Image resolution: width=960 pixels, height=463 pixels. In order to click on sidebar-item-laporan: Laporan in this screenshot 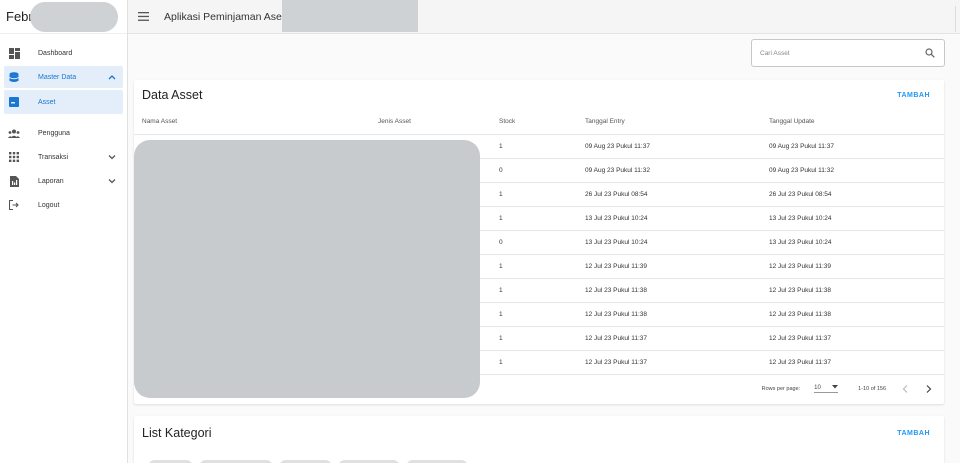, I will do `click(63, 181)`.